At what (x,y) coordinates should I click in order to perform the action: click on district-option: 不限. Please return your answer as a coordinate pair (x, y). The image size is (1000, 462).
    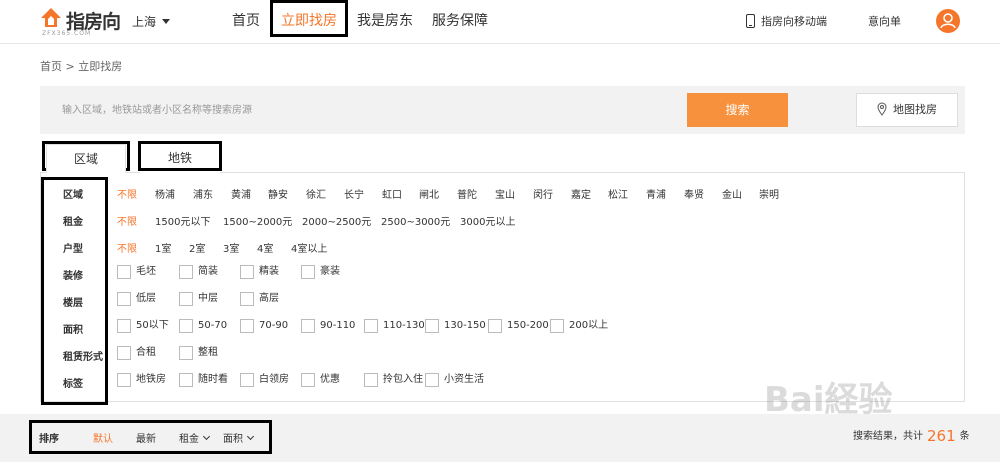
    Looking at the image, I should click on (127, 193).